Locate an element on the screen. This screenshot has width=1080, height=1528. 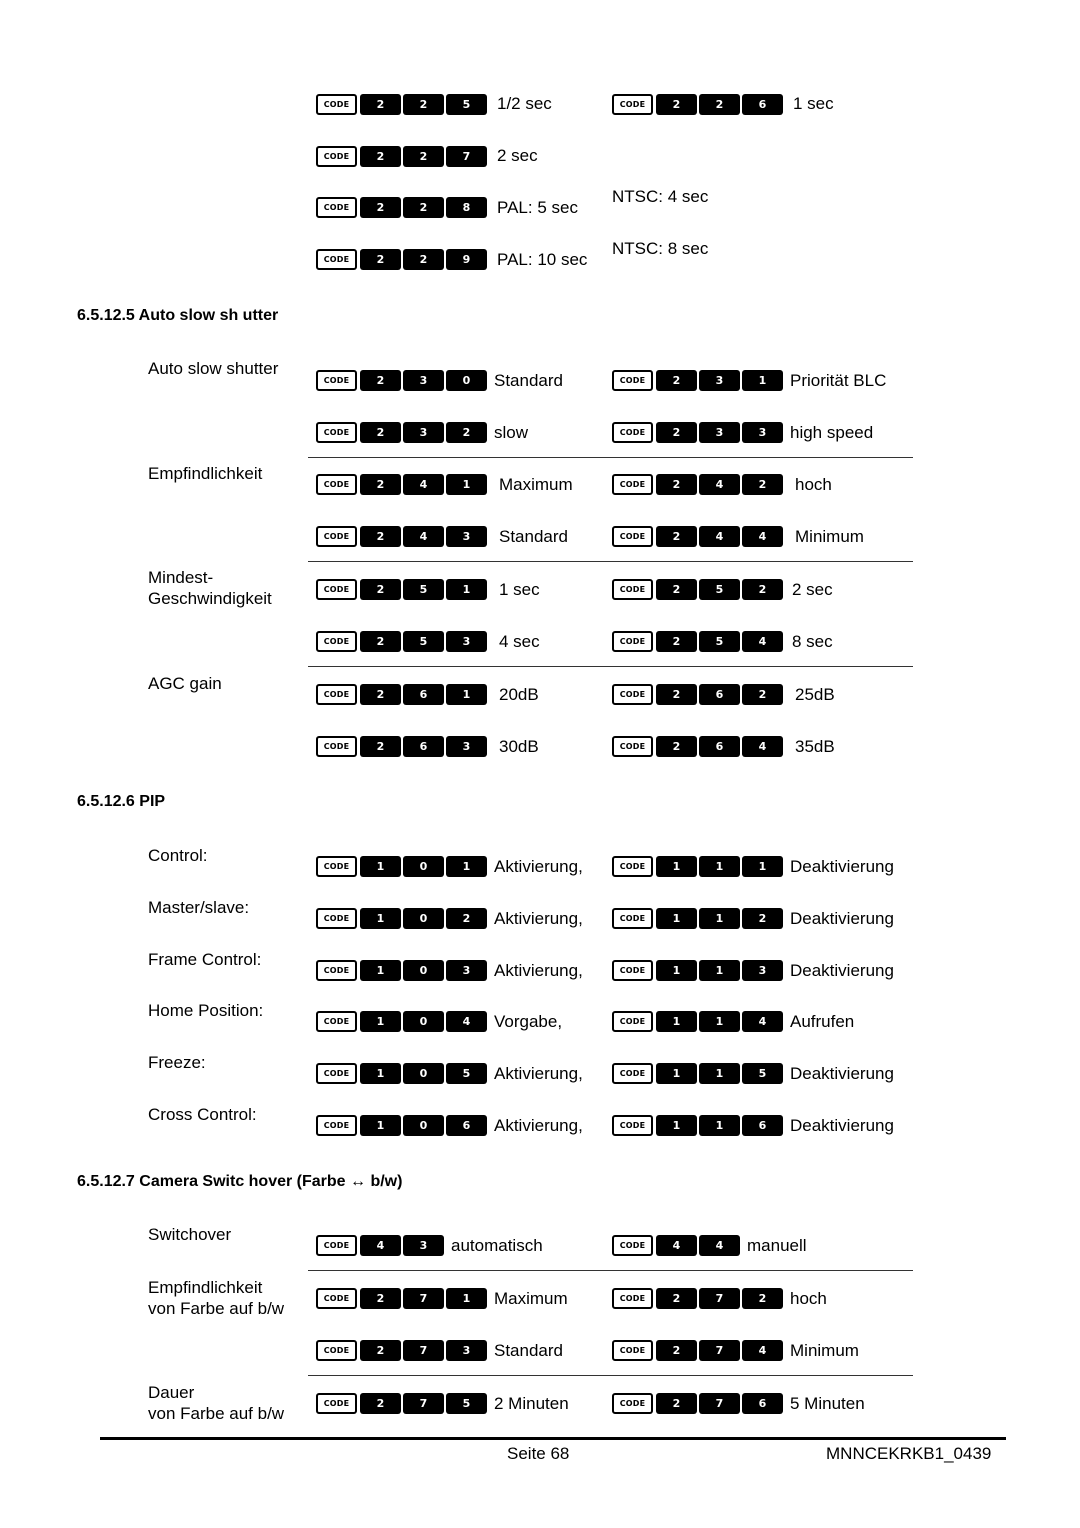
option-text: 5 Minuten is located at coordinates (827, 1403).